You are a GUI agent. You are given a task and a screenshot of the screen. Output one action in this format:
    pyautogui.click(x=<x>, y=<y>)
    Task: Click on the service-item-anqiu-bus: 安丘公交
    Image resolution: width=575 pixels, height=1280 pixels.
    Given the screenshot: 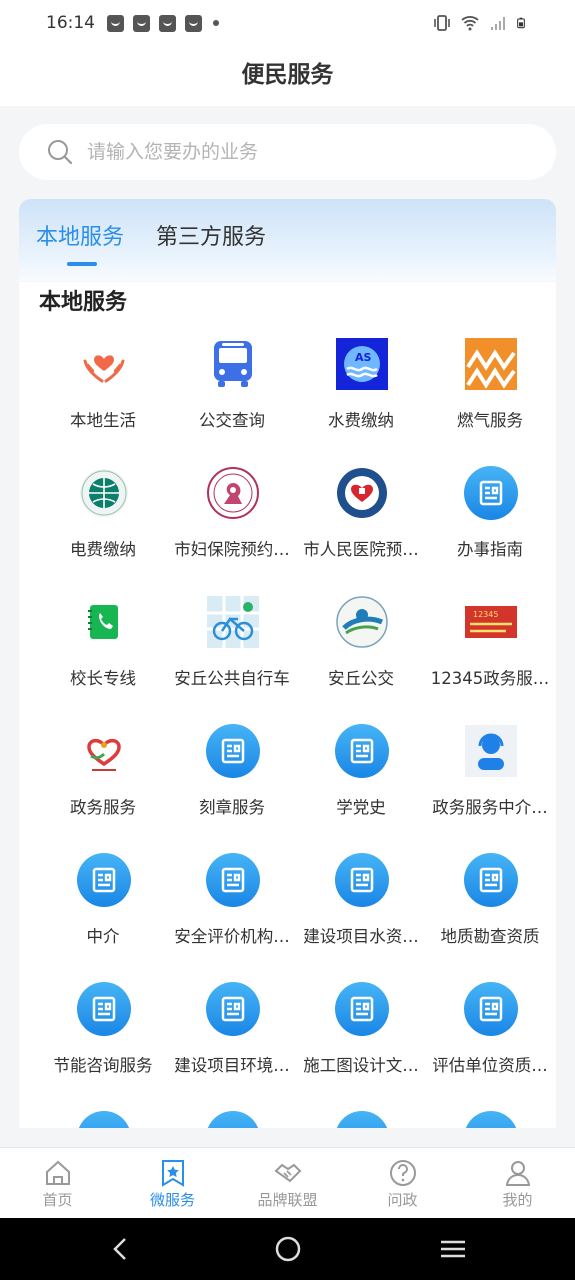 What is the action you would take?
    pyautogui.click(x=361, y=650)
    